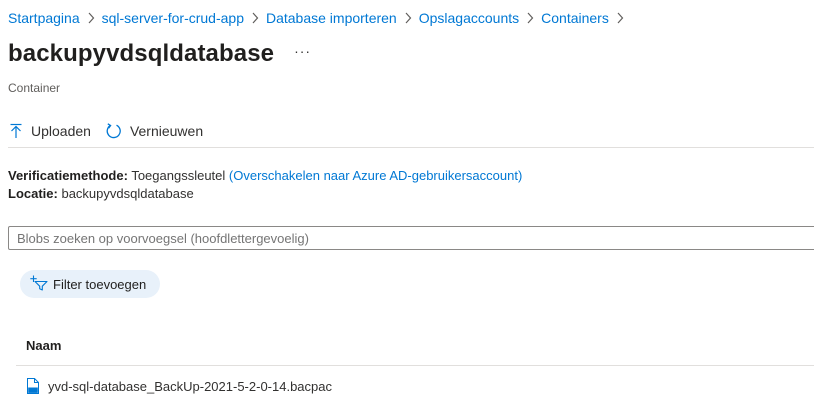 This screenshot has height=398, width=814. Describe the element at coordinates (43, 345) in the screenshot. I see `column-header-name: Naam` at that location.